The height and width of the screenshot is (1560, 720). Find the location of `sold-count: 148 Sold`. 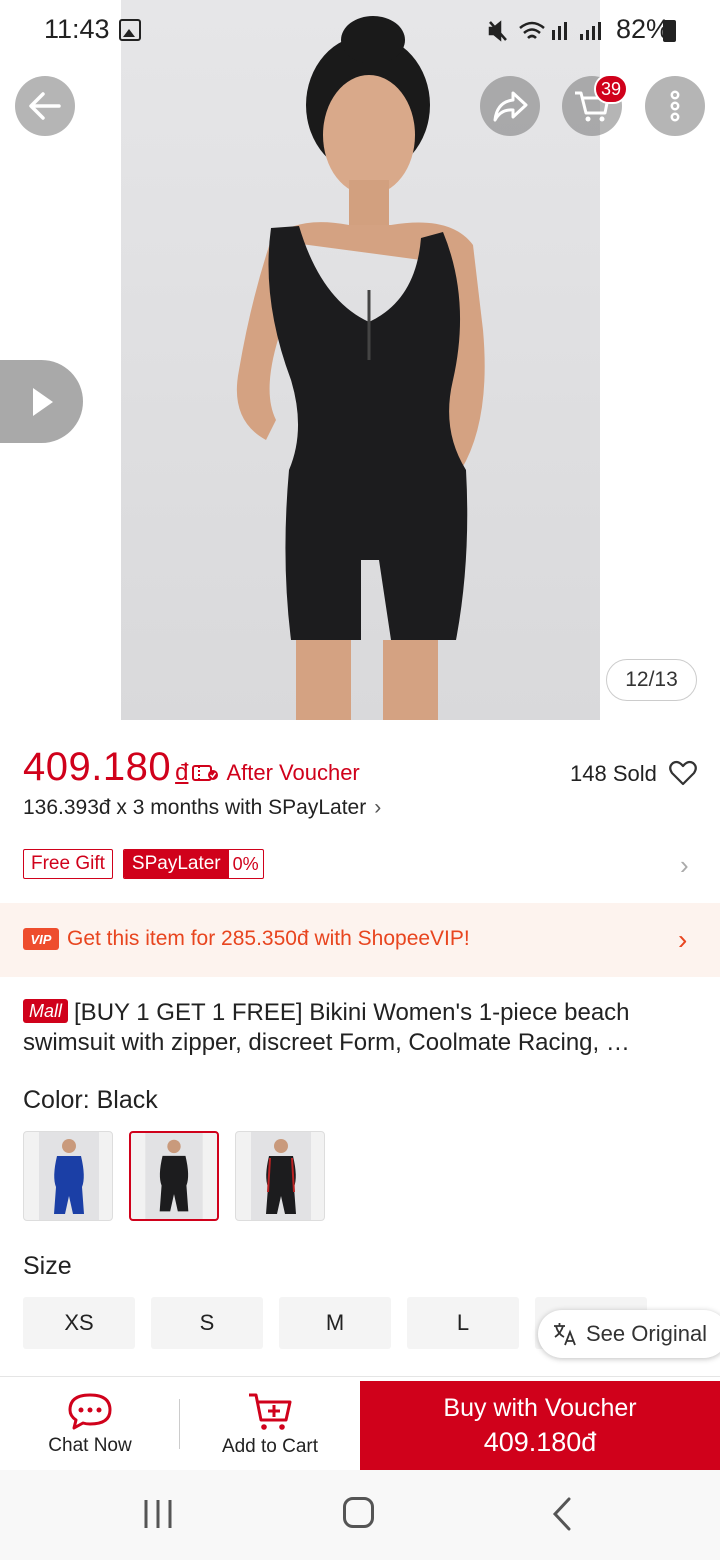

sold-count: 148 Sold is located at coordinates (613, 773).